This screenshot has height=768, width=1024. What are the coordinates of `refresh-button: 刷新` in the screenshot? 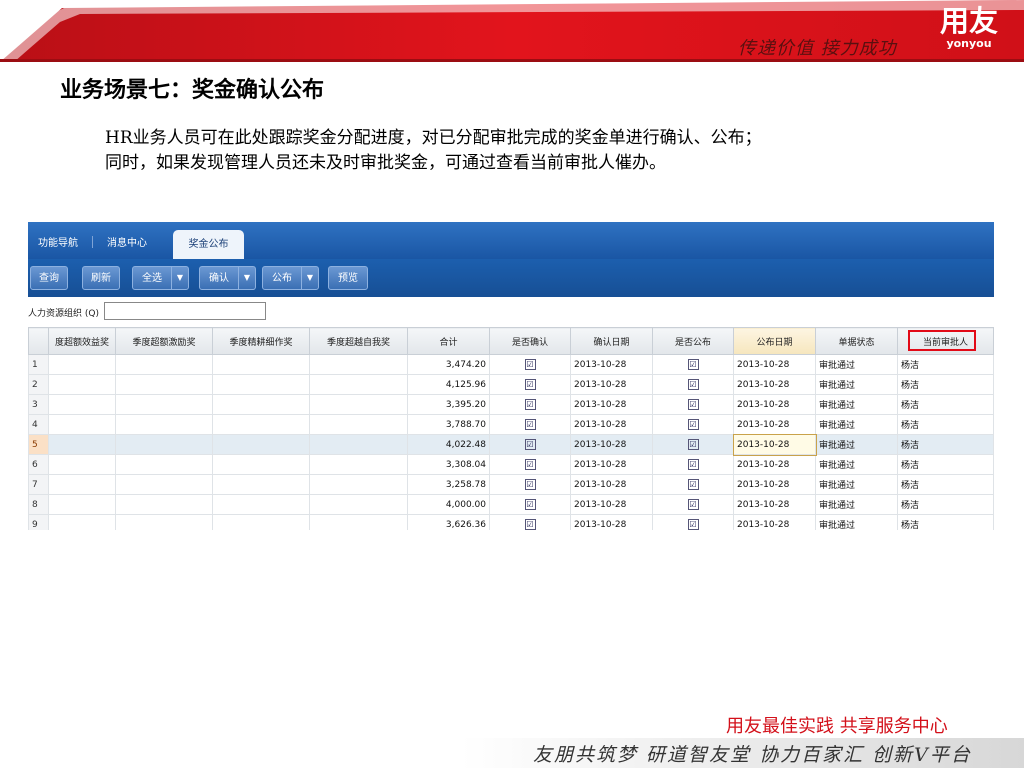 It's located at (101, 278).